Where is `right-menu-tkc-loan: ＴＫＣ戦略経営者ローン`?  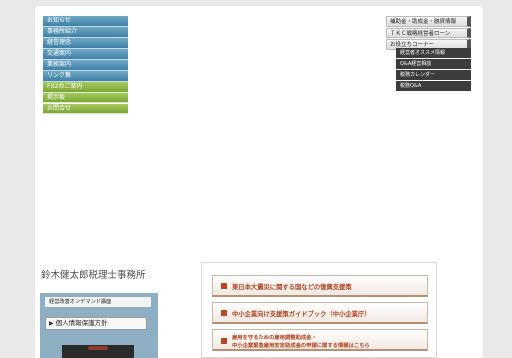
right-menu-tkc-loan: ＴＫＣ戦略経営者ローン is located at coordinates (428, 32).